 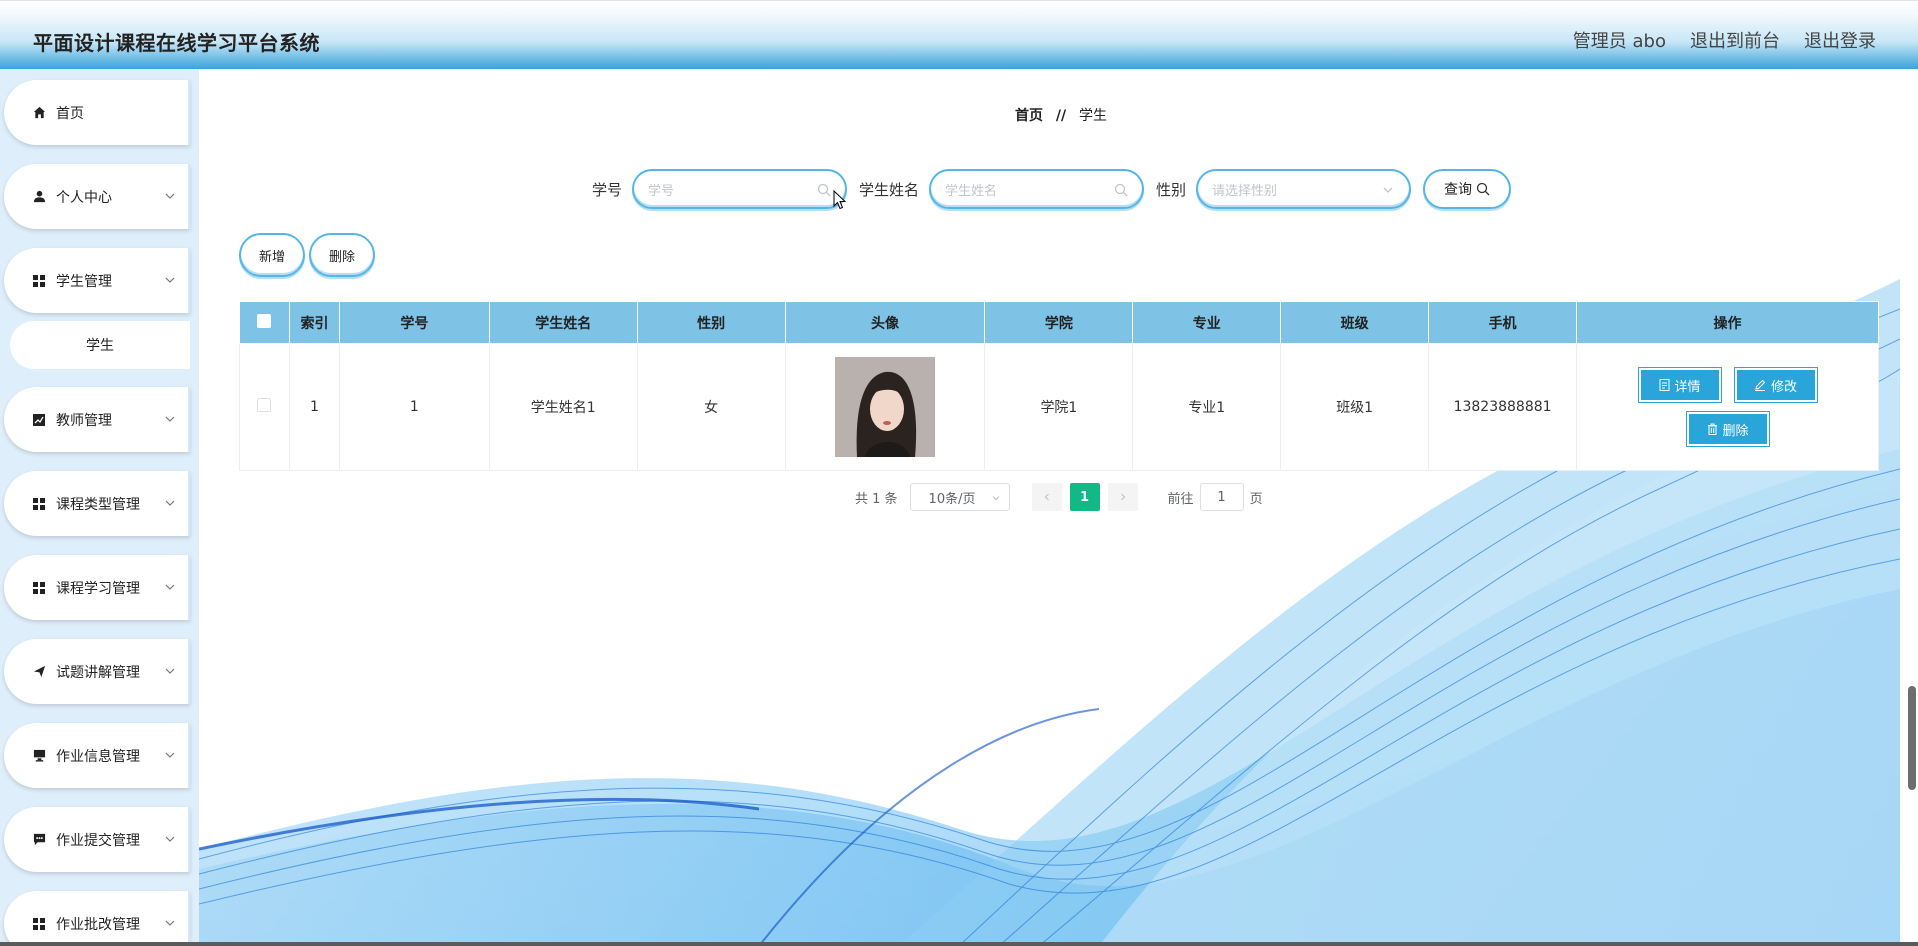 I want to click on cell-major: 专业1, so click(x=1207, y=407).